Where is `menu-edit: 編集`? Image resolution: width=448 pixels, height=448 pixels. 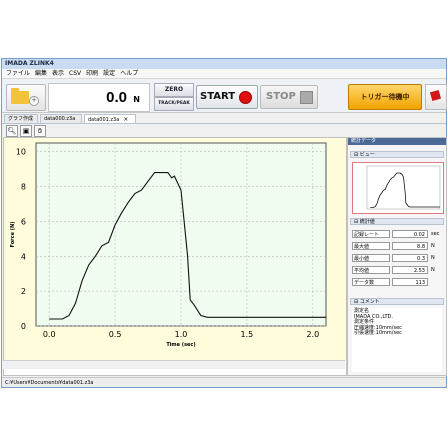
menu-edit: 編集 is located at coordinates (41, 73).